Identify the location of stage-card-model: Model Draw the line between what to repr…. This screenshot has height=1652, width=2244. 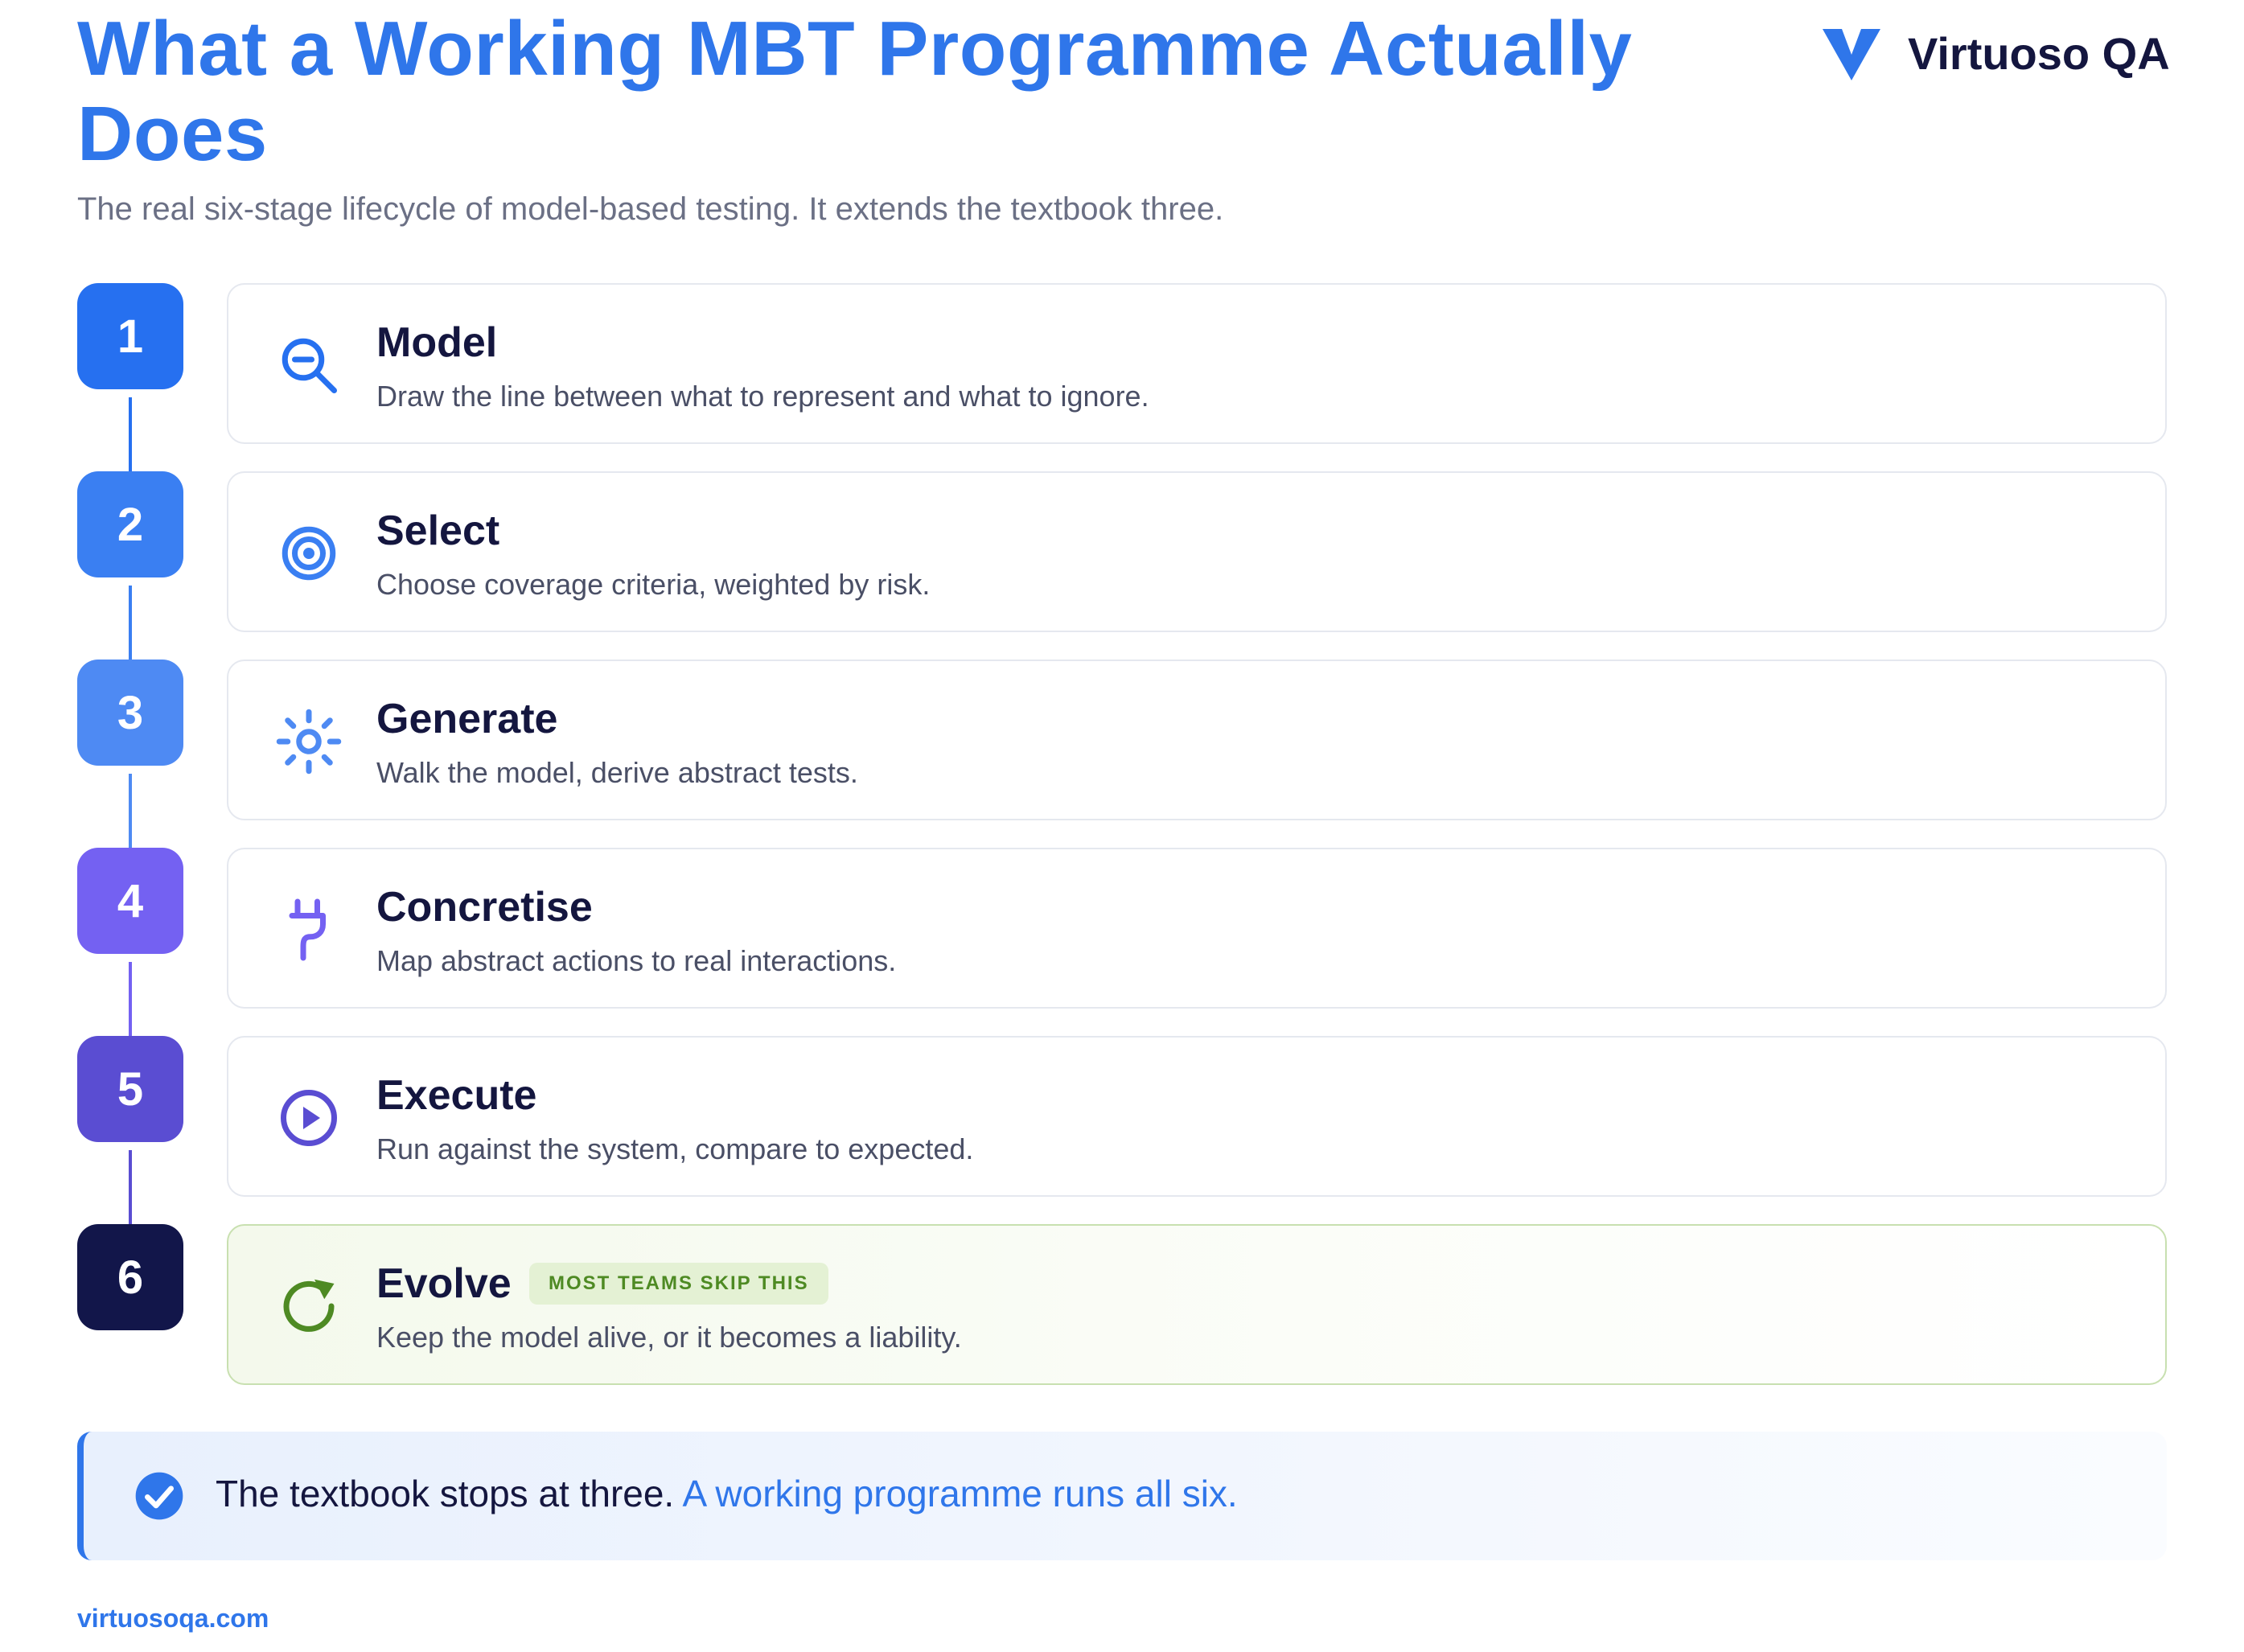
(1197, 363).